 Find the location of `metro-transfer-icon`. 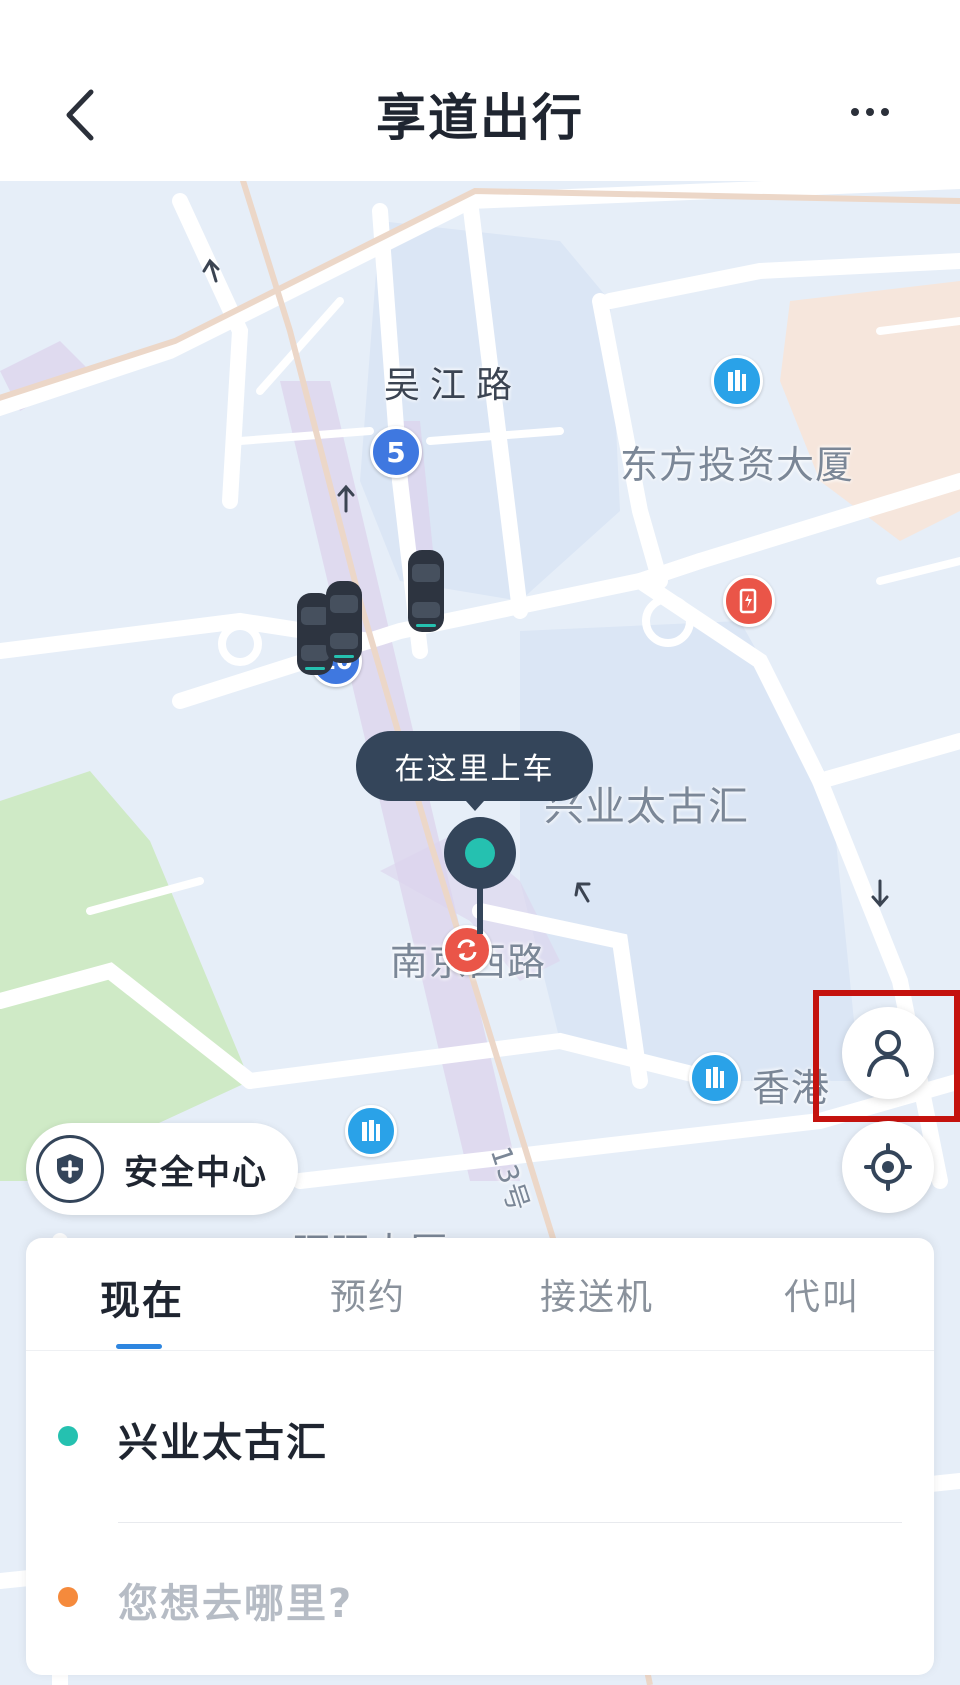

metro-transfer-icon is located at coordinates (467, 950).